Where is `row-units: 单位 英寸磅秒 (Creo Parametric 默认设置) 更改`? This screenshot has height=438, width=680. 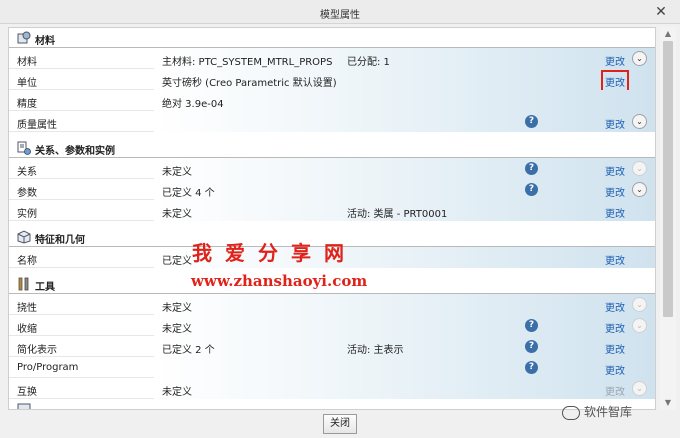 row-units: 单位 英寸磅秒 (Creo Parametric 默认设置) 更改 is located at coordinates (332, 81).